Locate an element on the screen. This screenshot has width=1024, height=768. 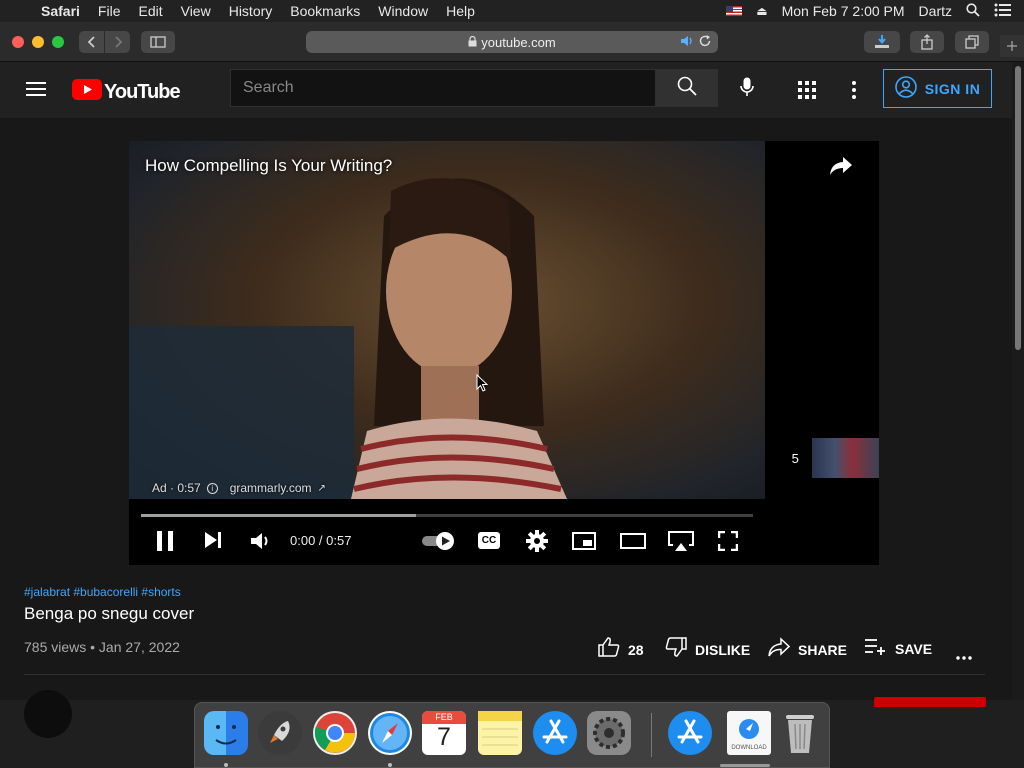
menu-edit: Edit is located at coordinates (150, 11).